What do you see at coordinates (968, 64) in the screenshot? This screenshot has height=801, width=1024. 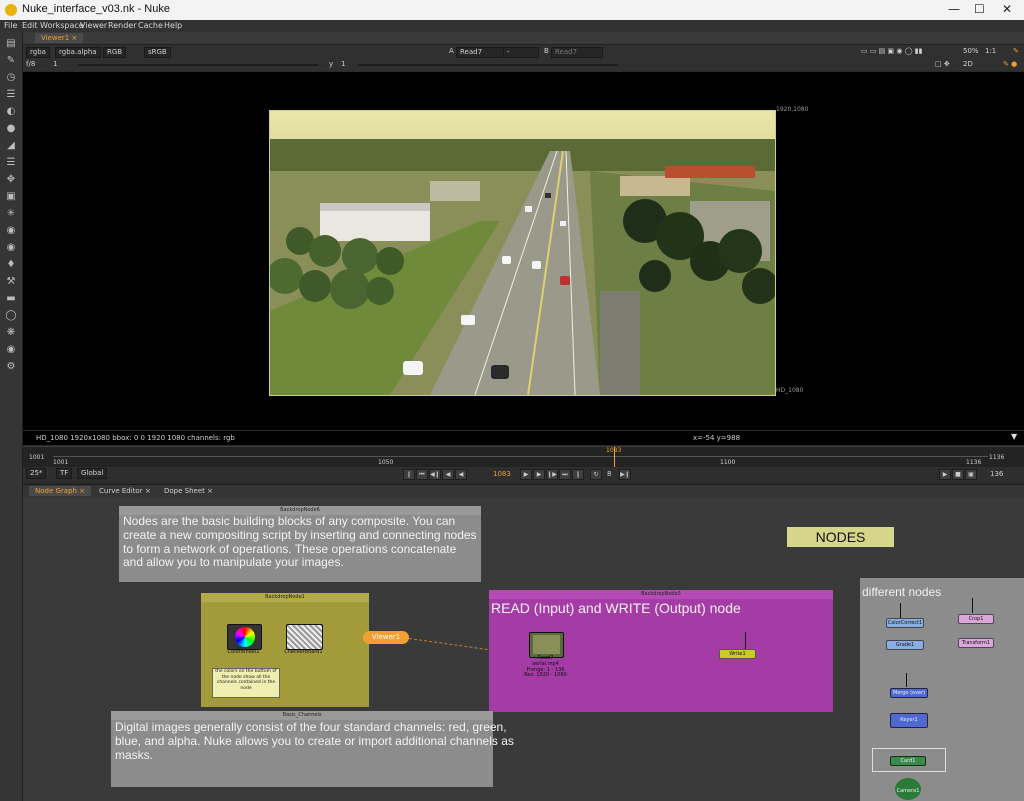 I see `view-mode-dropdown: 2D` at bounding box center [968, 64].